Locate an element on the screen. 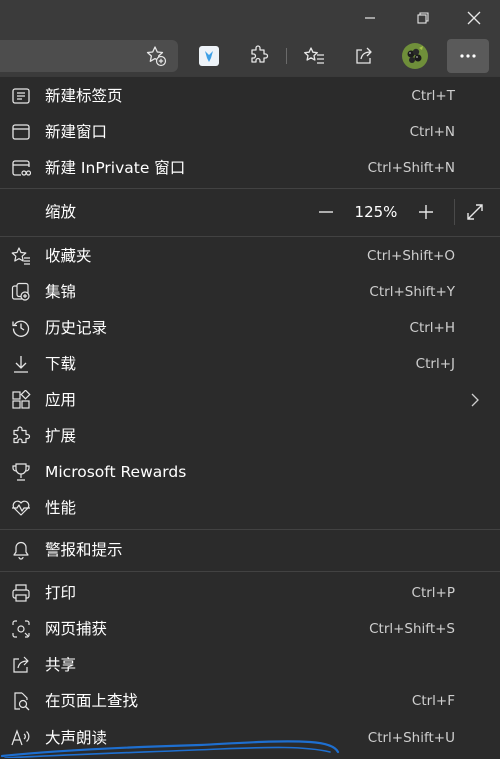  collections-shortcut: Ctrl+Shift+Y is located at coordinates (412, 292).